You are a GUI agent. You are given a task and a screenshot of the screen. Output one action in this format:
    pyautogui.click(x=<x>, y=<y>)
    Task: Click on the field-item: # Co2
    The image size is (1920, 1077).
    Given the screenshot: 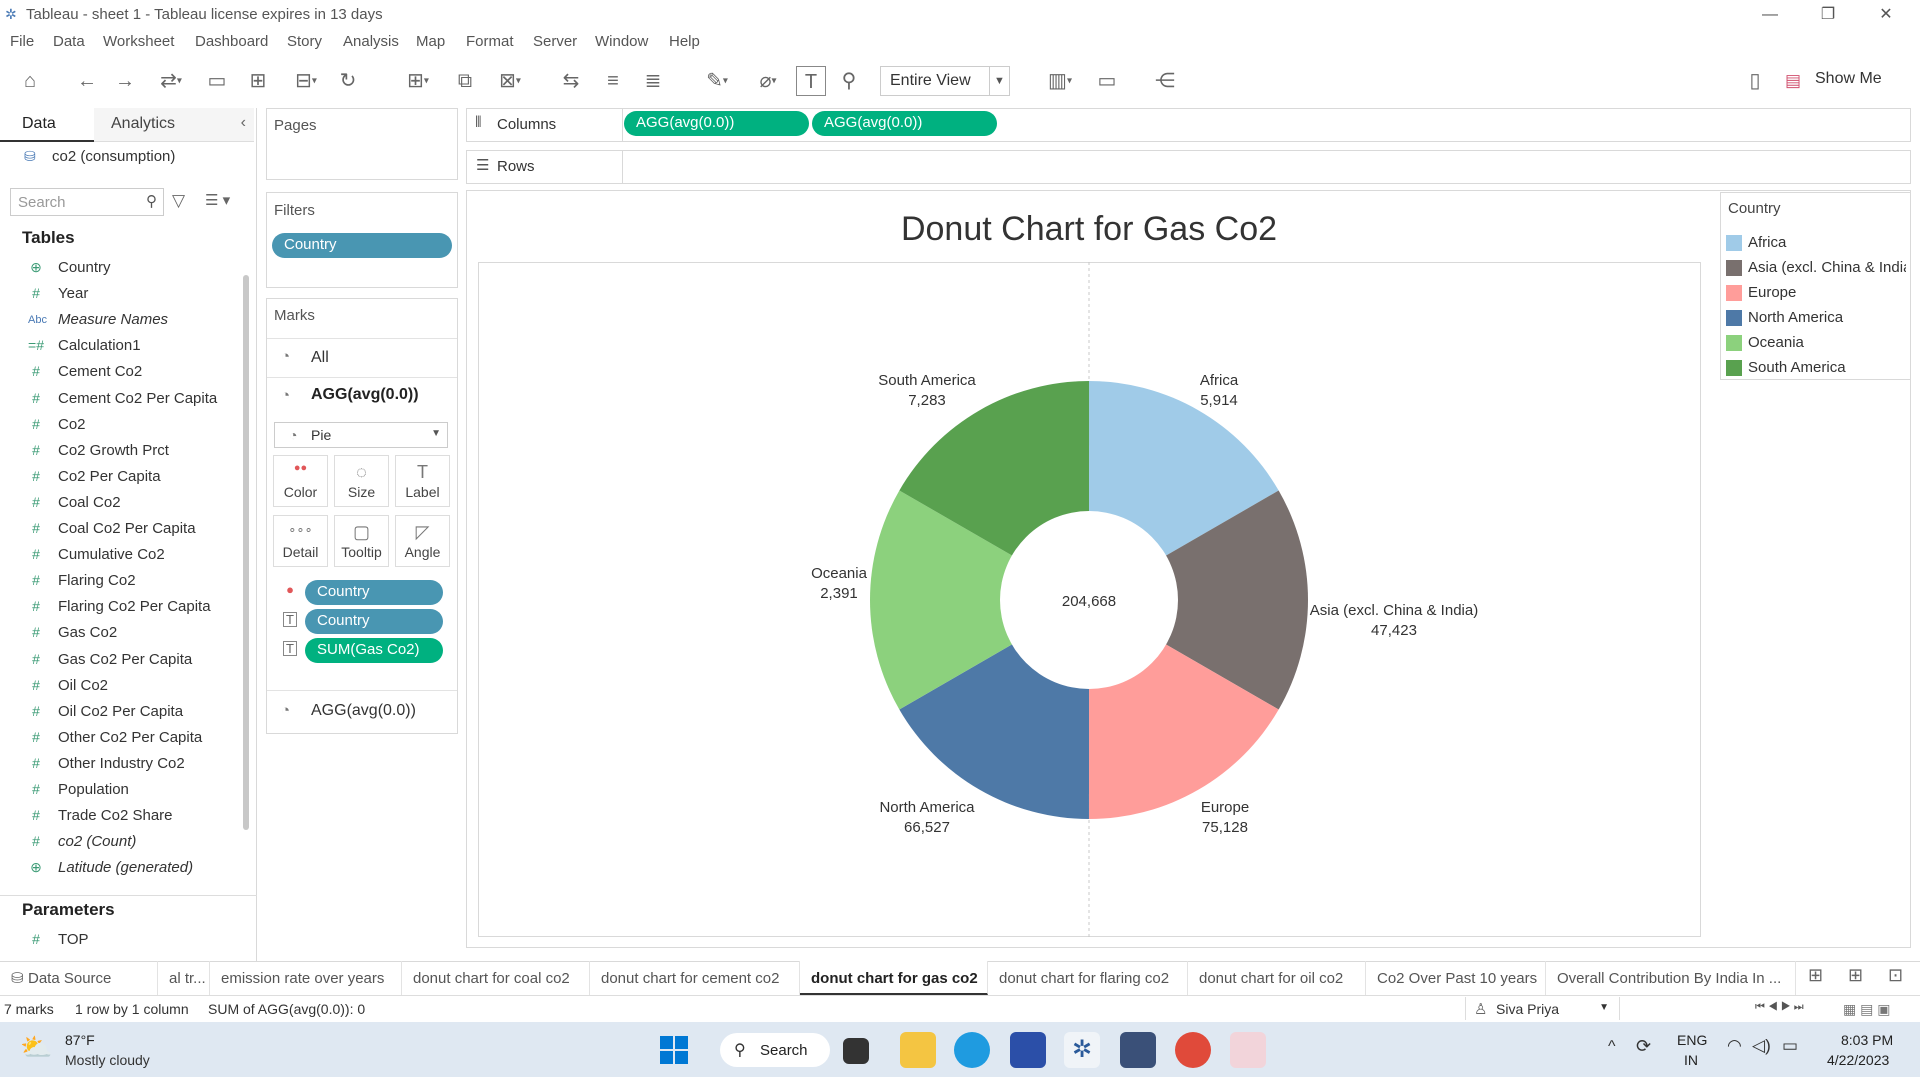 What is the action you would take?
    pyautogui.click(x=120, y=425)
    